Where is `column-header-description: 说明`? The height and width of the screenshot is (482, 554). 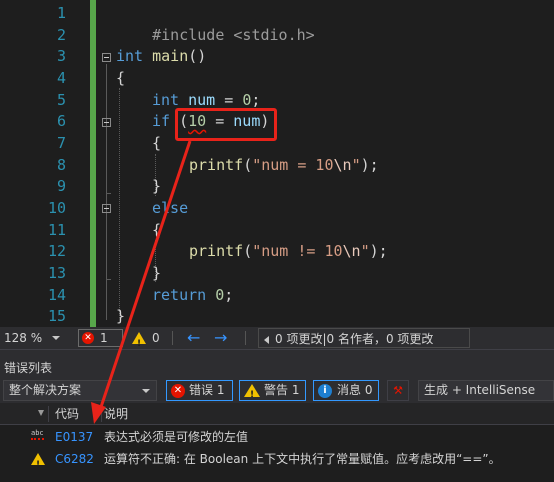
column-header-description: 说明 is located at coordinates (116, 414).